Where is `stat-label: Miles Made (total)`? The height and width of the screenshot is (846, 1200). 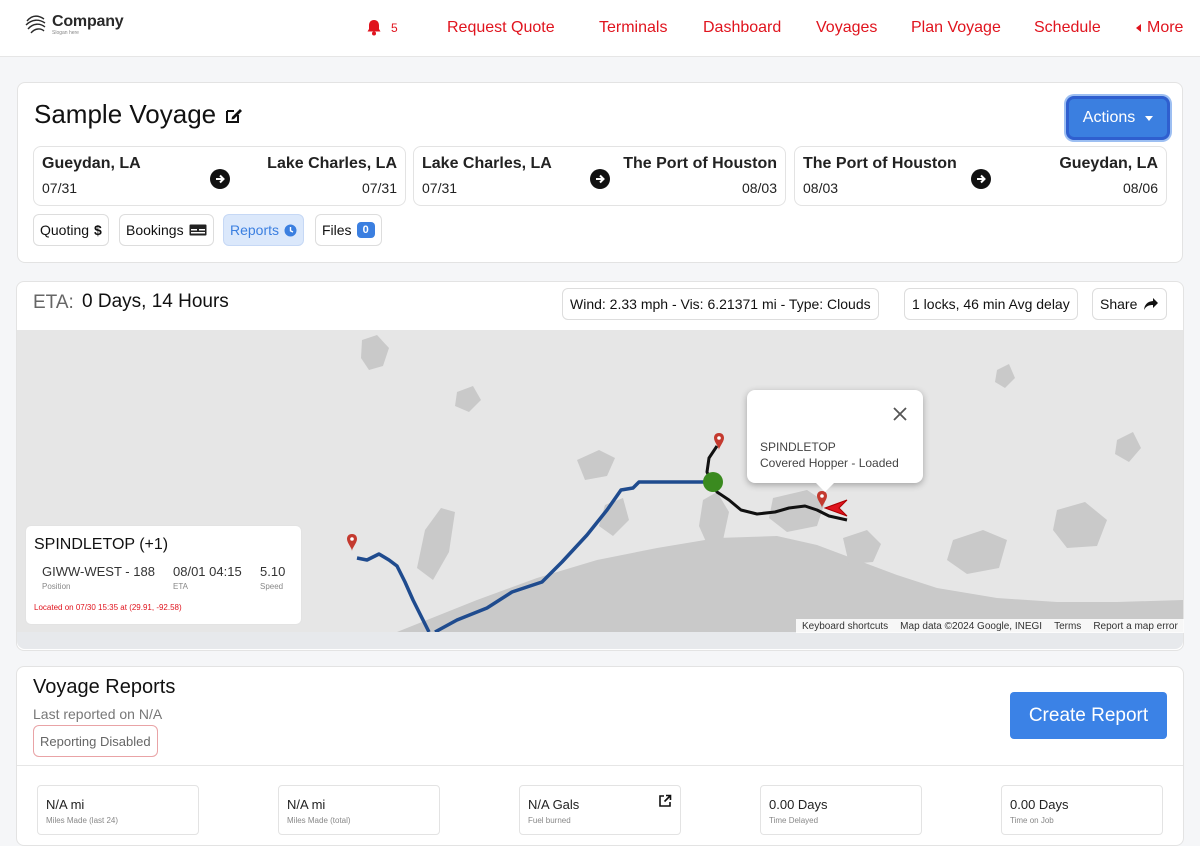
stat-label: Miles Made (total) is located at coordinates (319, 820).